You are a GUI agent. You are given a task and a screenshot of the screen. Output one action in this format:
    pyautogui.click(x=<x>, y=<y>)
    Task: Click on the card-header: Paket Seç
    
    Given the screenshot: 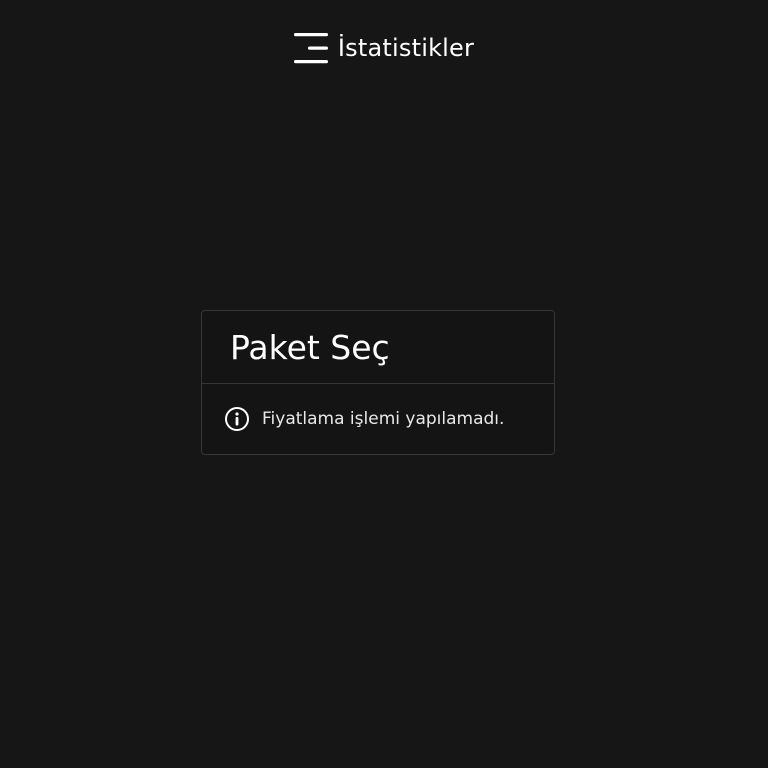 What is the action you would take?
    pyautogui.click(x=378, y=347)
    